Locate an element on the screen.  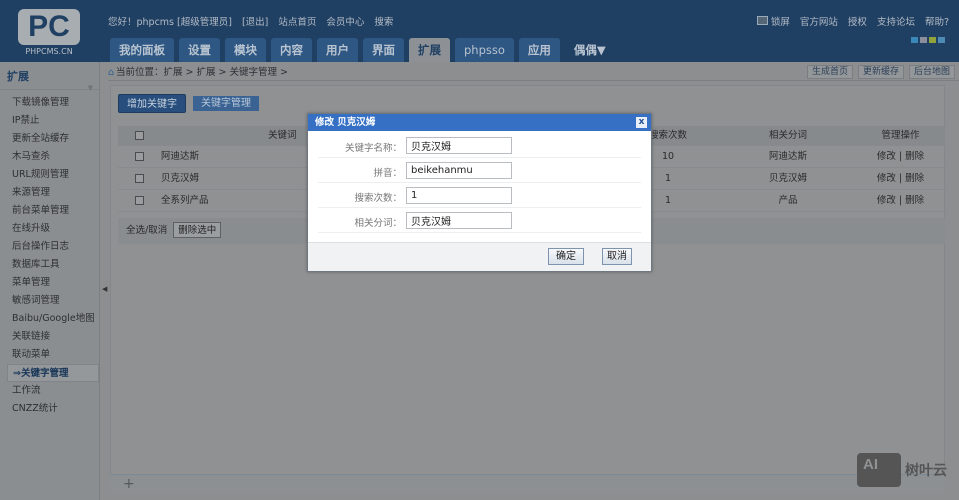
dialog-title: 修改 贝克汉姆 is located at coordinates (479, 122).